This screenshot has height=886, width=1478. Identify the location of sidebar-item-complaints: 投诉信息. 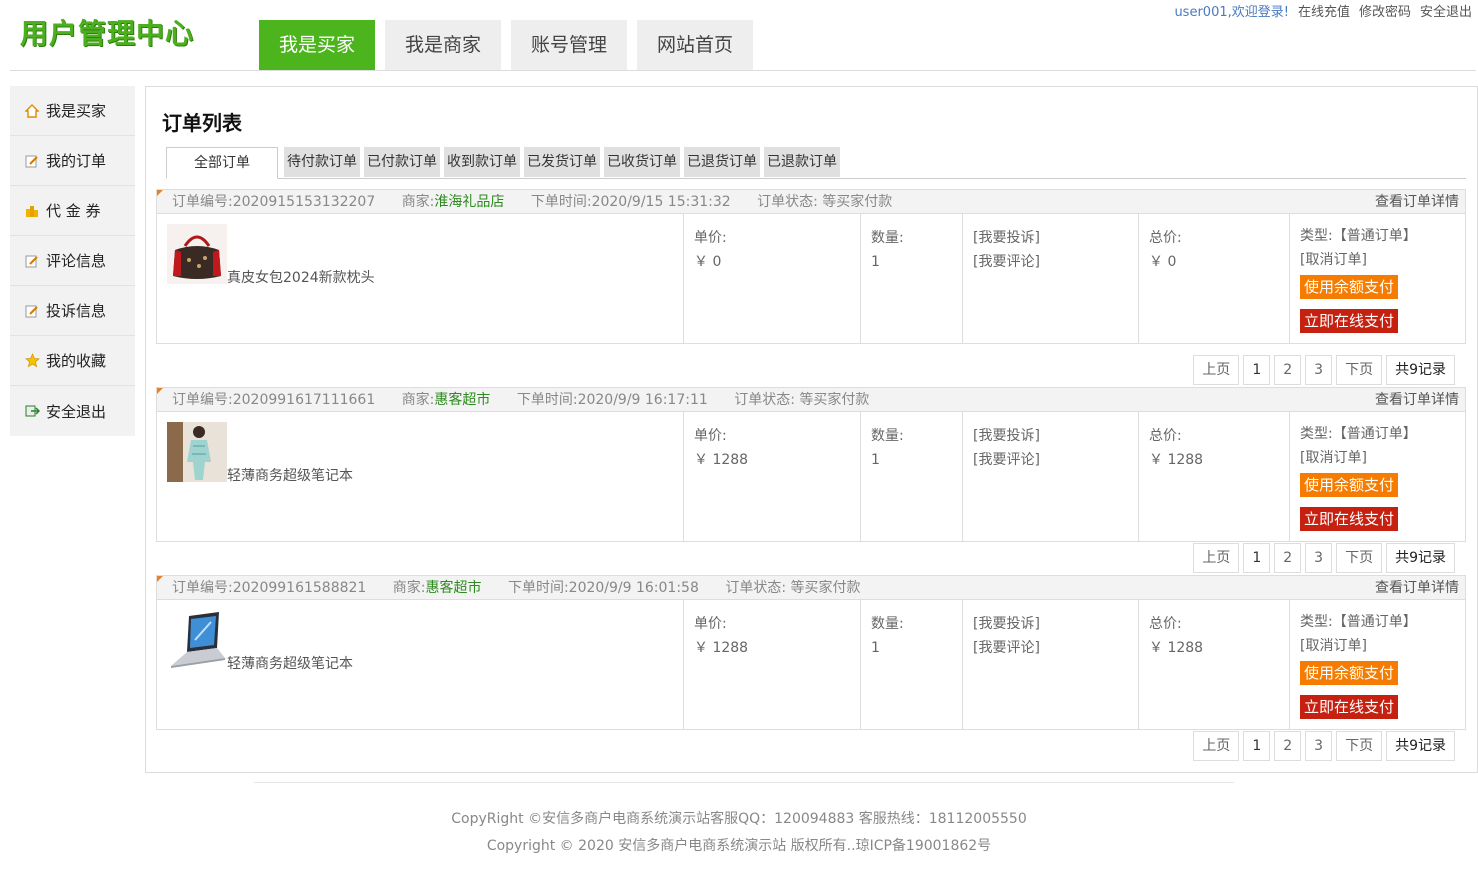
(72, 311).